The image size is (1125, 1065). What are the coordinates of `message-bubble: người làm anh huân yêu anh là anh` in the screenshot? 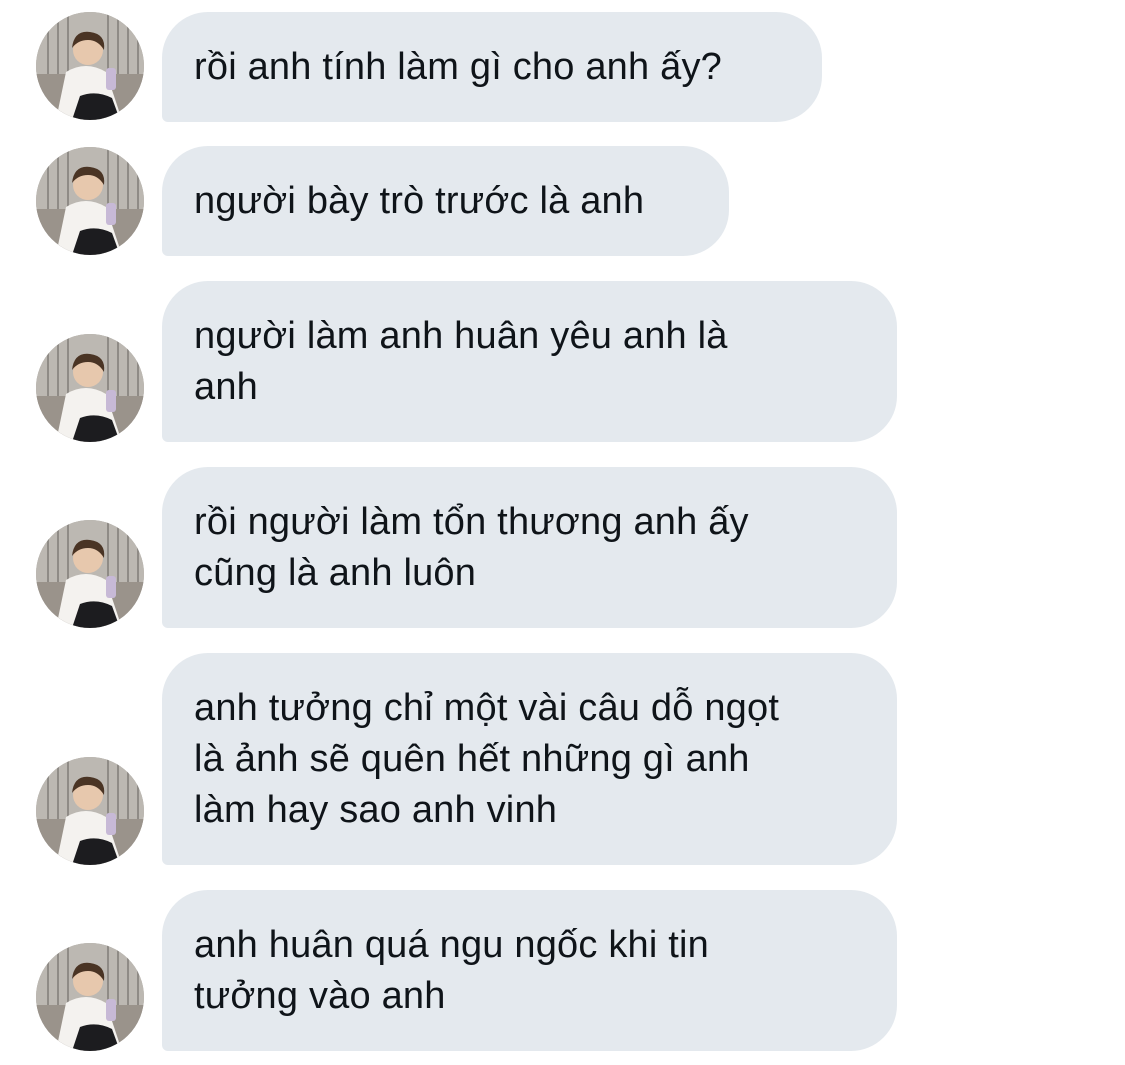 It's located at (529, 361).